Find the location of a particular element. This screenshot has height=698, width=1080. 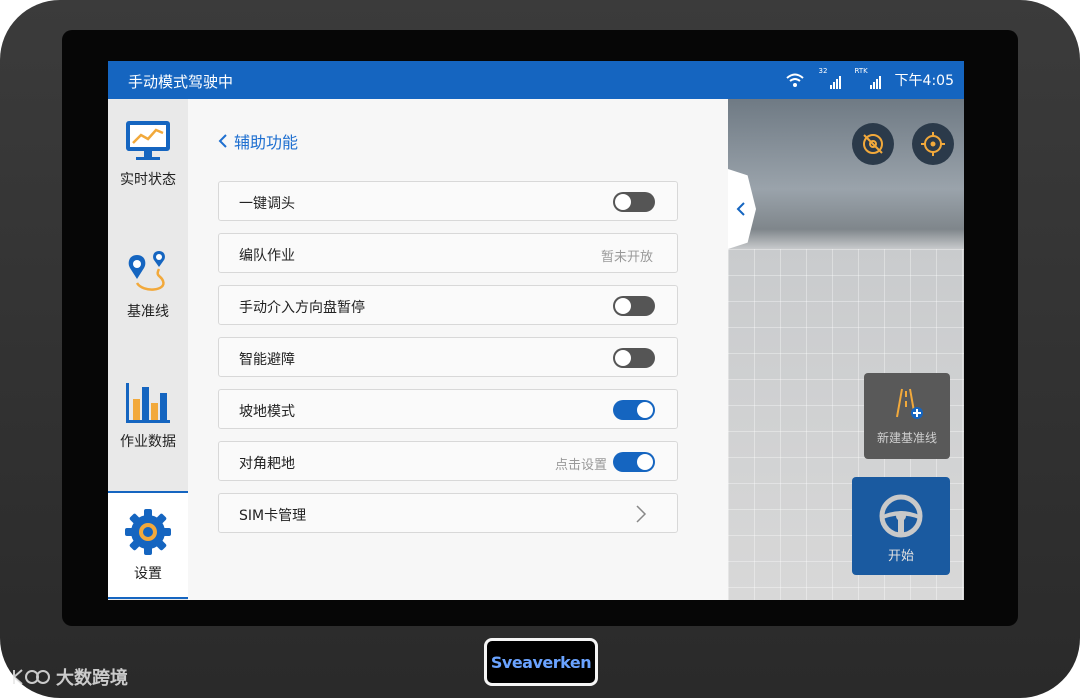

setting-row-diagonal-harrowing: 对角耙地 点击设置 is located at coordinates (448, 461).